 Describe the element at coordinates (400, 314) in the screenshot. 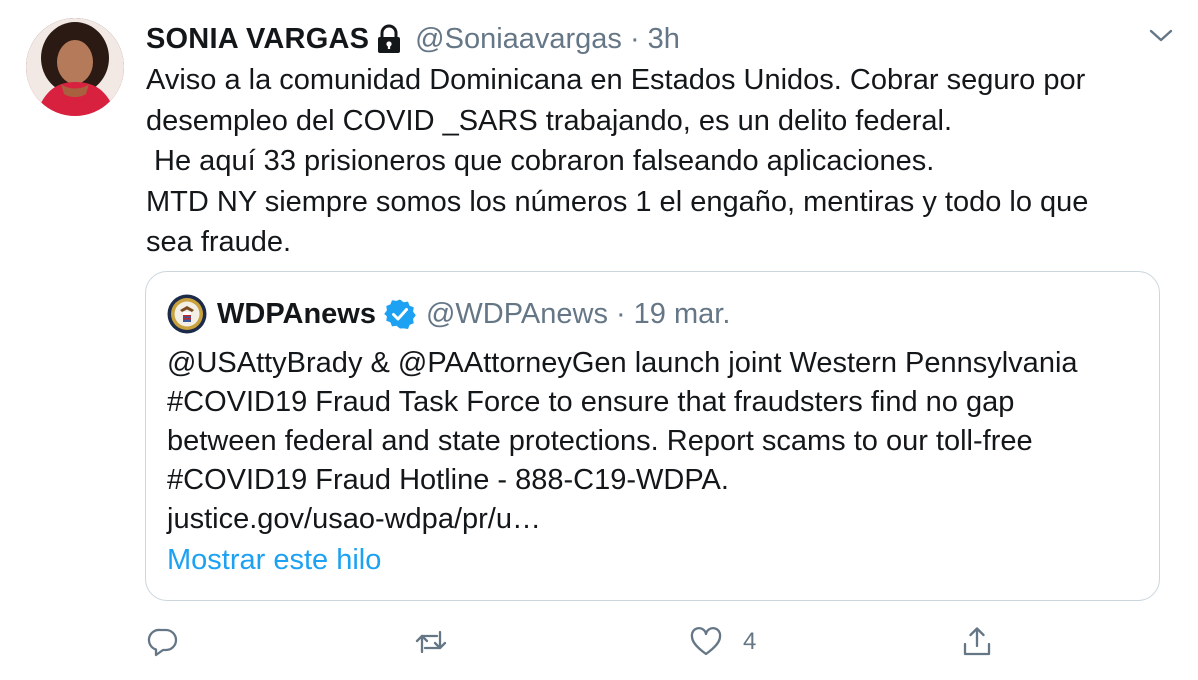

I see `verified-badge-icon` at that location.